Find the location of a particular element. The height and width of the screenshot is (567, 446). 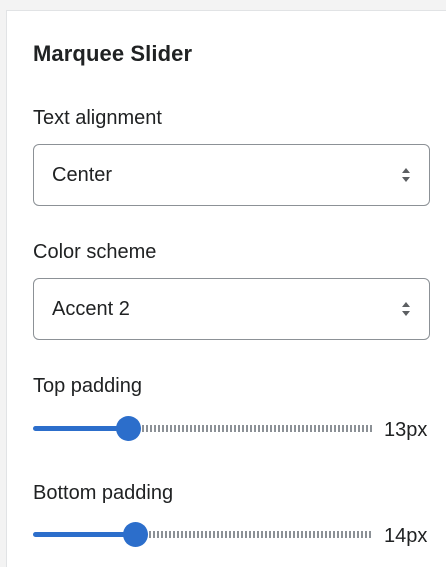

color-scheme-select: Accent 2 is located at coordinates (231, 309).